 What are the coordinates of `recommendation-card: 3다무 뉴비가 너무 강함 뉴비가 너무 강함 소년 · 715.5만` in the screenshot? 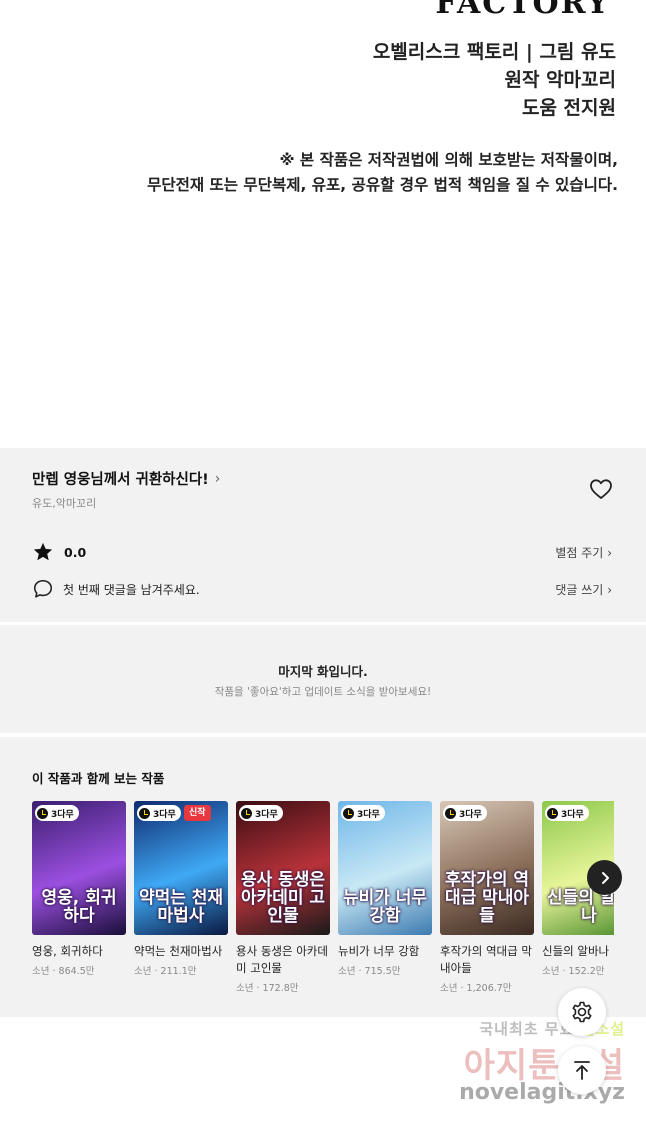 It's located at (385, 901).